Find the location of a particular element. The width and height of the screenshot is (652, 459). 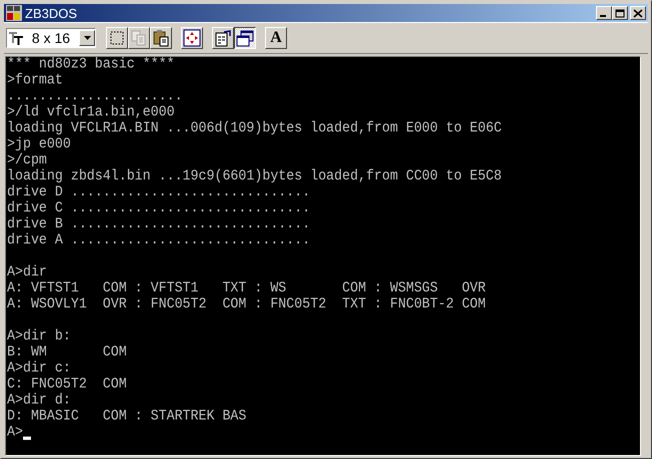

ms-dos-icon is located at coordinates (14, 13).